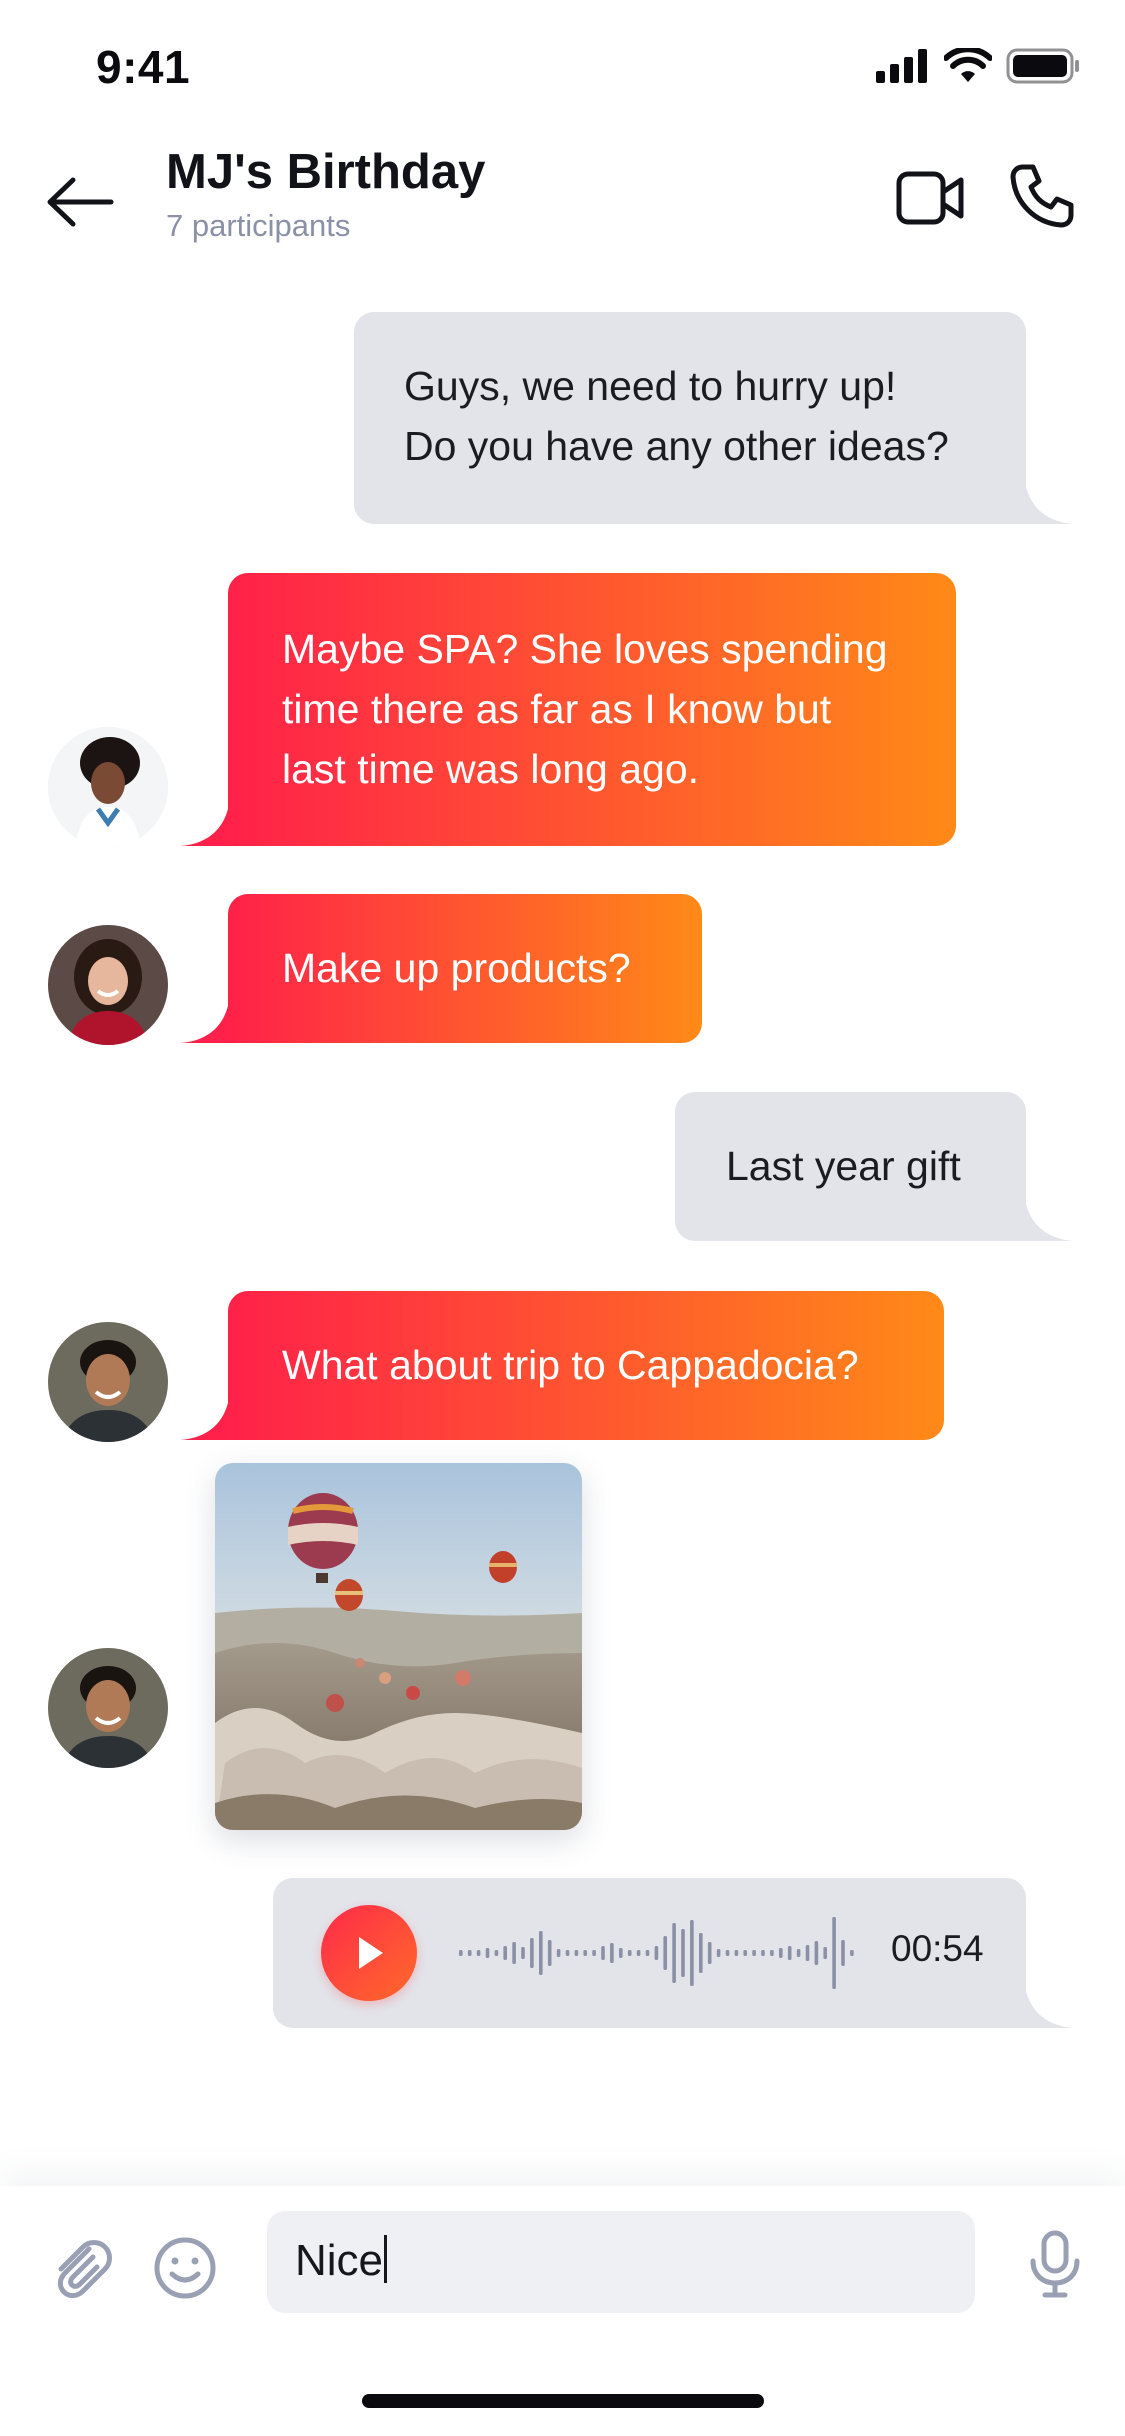  I want to click on message-input-value: Nice, so click(341, 2260).